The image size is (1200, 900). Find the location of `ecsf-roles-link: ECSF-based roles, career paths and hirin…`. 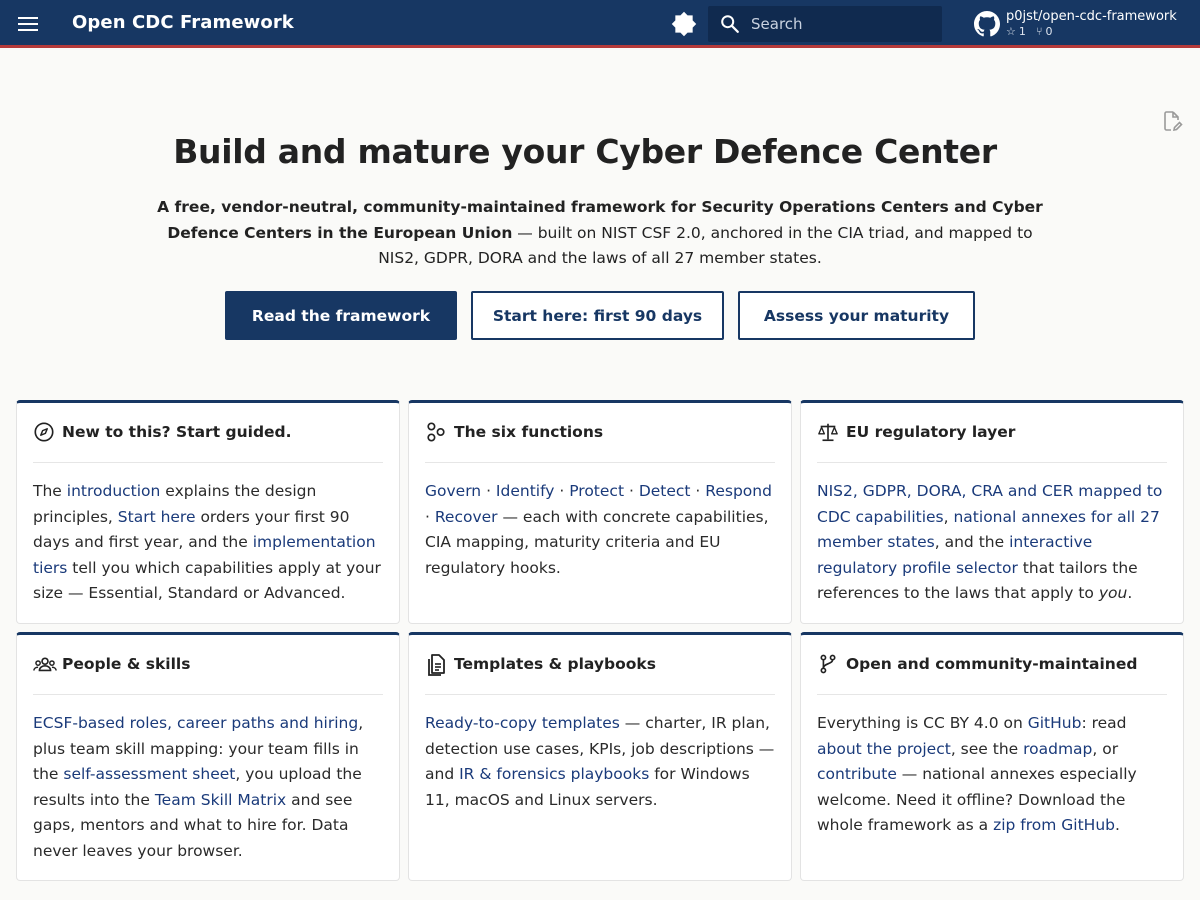

ecsf-roles-link: ECSF-based roles, career paths and hirin… is located at coordinates (195, 723).